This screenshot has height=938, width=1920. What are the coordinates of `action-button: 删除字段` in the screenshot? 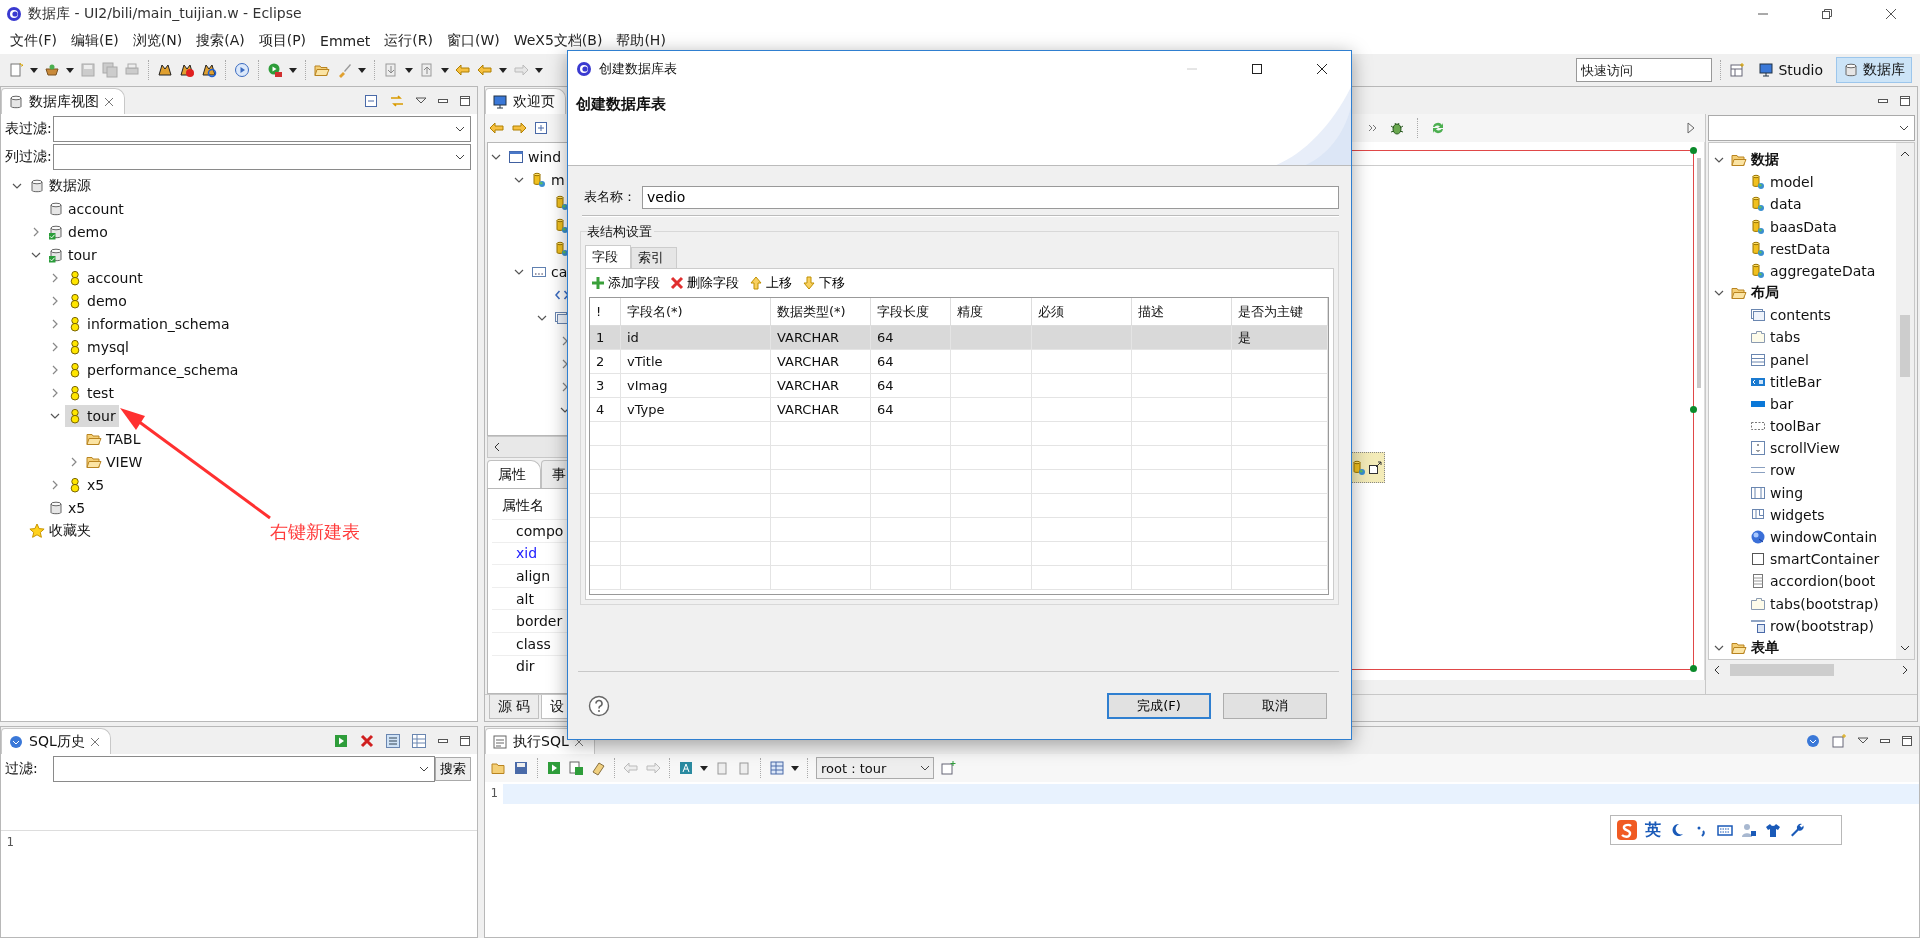 It's located at (704, 283).